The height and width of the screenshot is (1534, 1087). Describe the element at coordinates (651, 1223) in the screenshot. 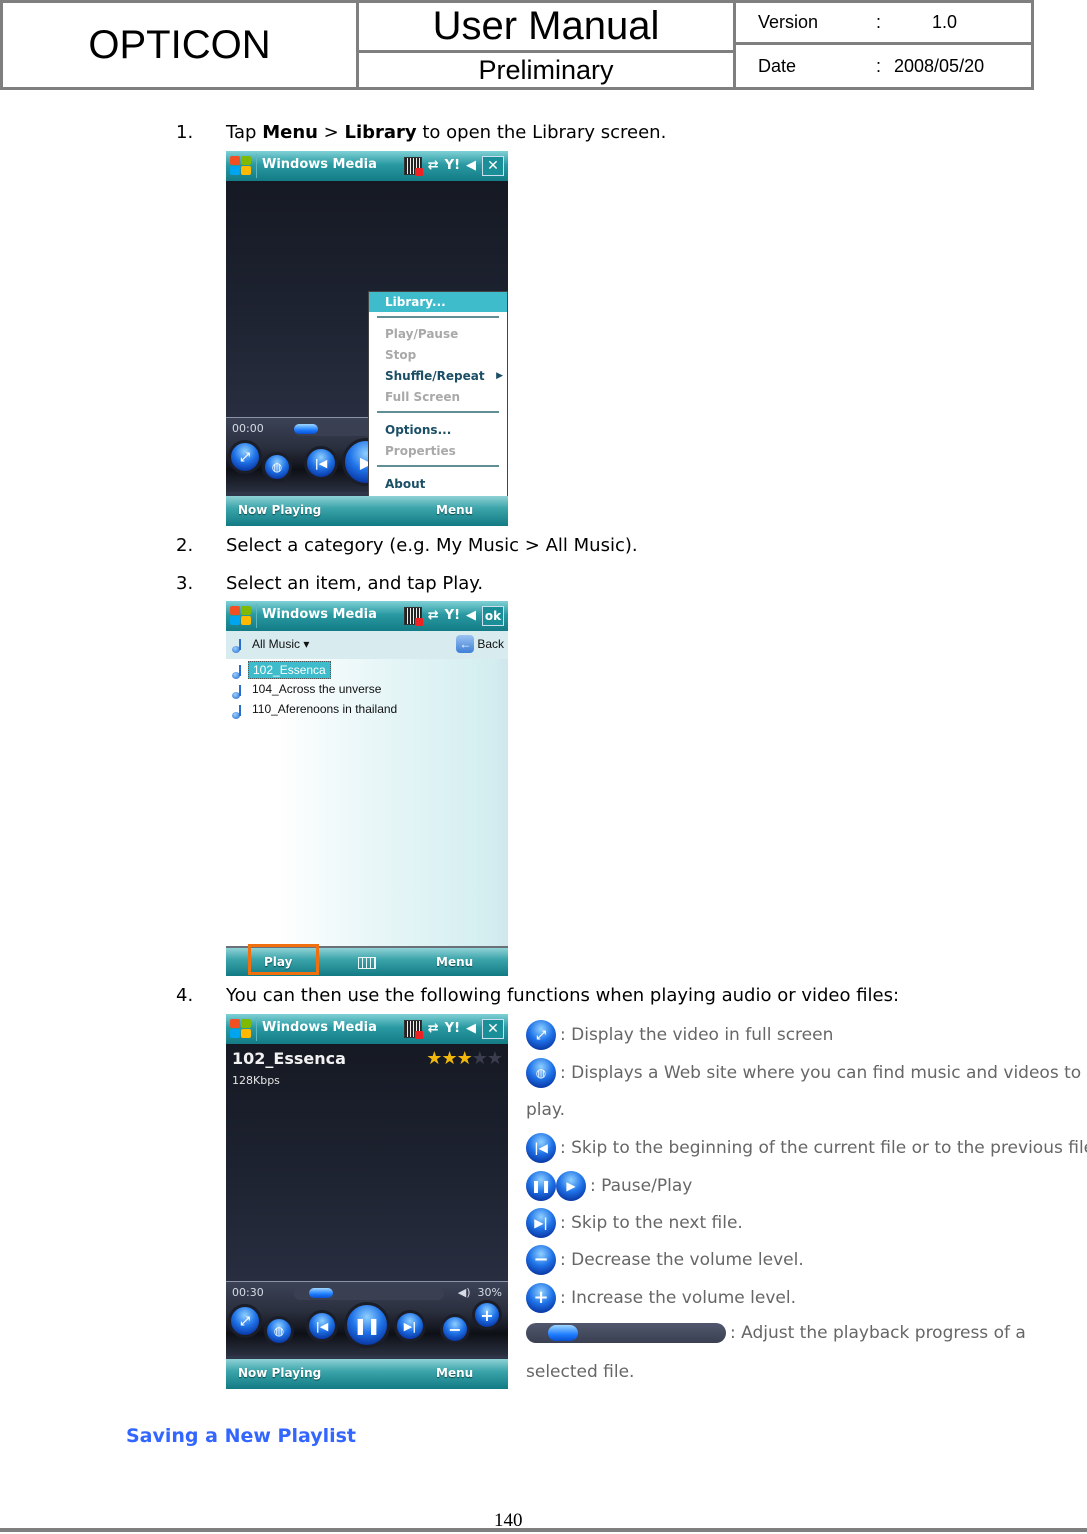

I see `legend-text: : Skip to the next file.` at that location.